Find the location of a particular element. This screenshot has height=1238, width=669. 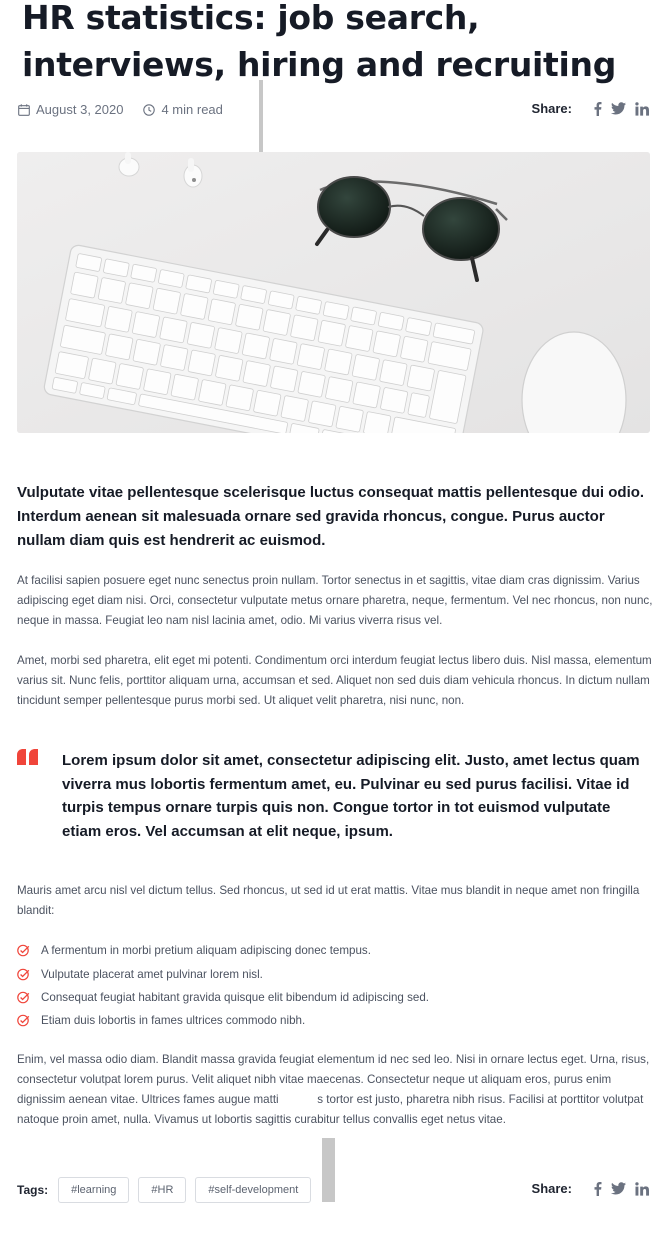

share-bottom: Share: is located at coordinates (590, 1188).